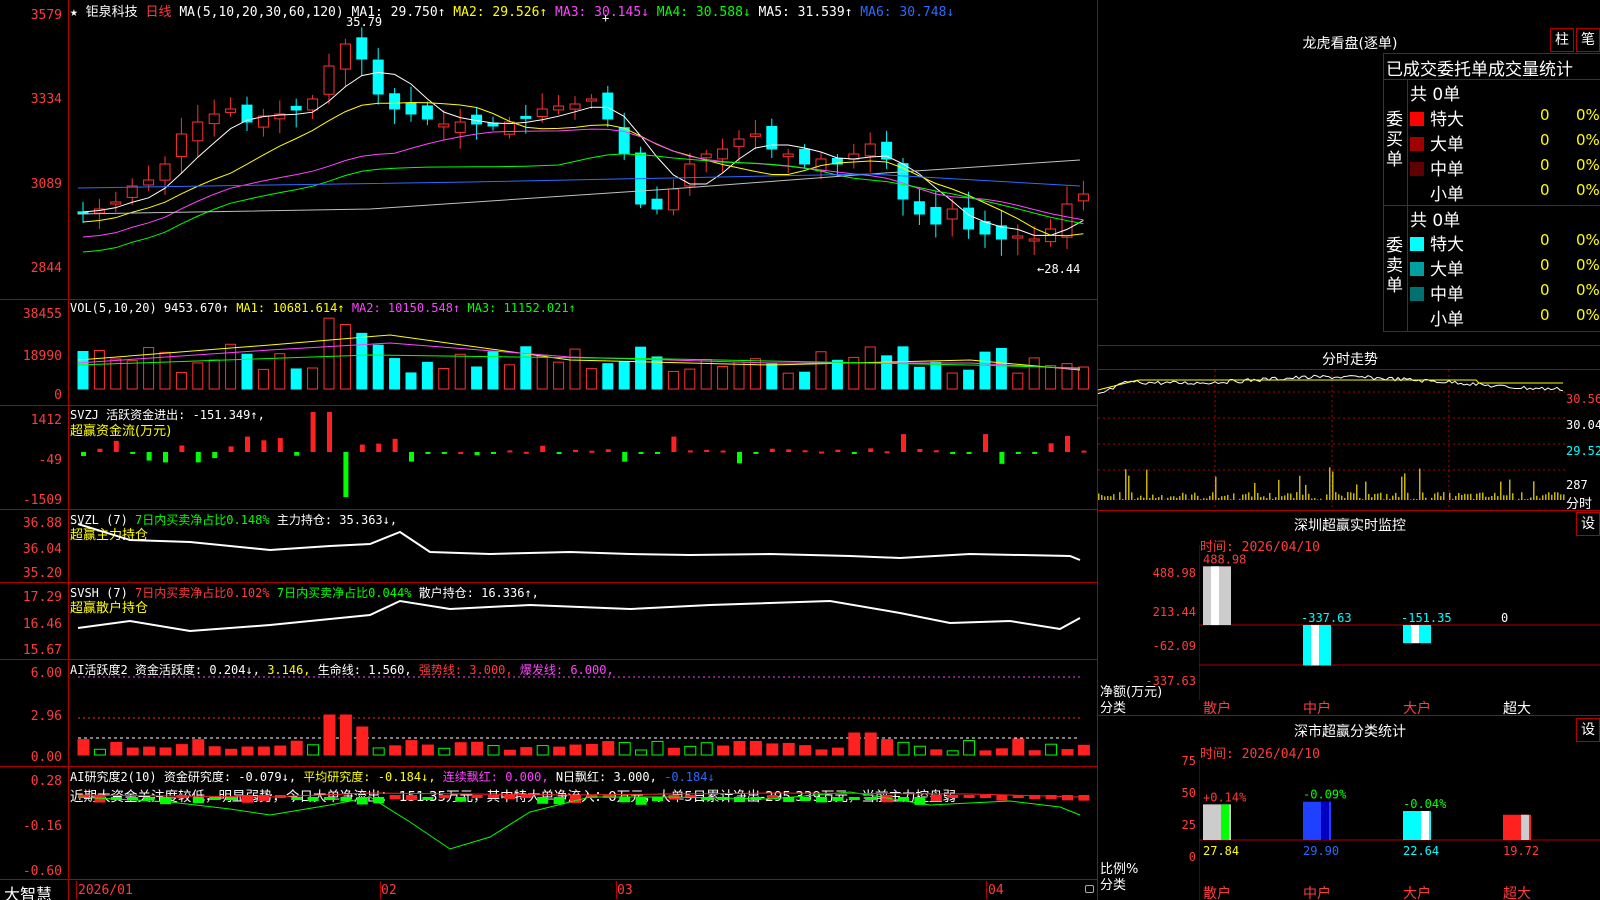 The image size is (1600, 900). Describe the element at coordinates (1562, 40) in the screenshot. I see `bar-view-button: 柱` at that location.